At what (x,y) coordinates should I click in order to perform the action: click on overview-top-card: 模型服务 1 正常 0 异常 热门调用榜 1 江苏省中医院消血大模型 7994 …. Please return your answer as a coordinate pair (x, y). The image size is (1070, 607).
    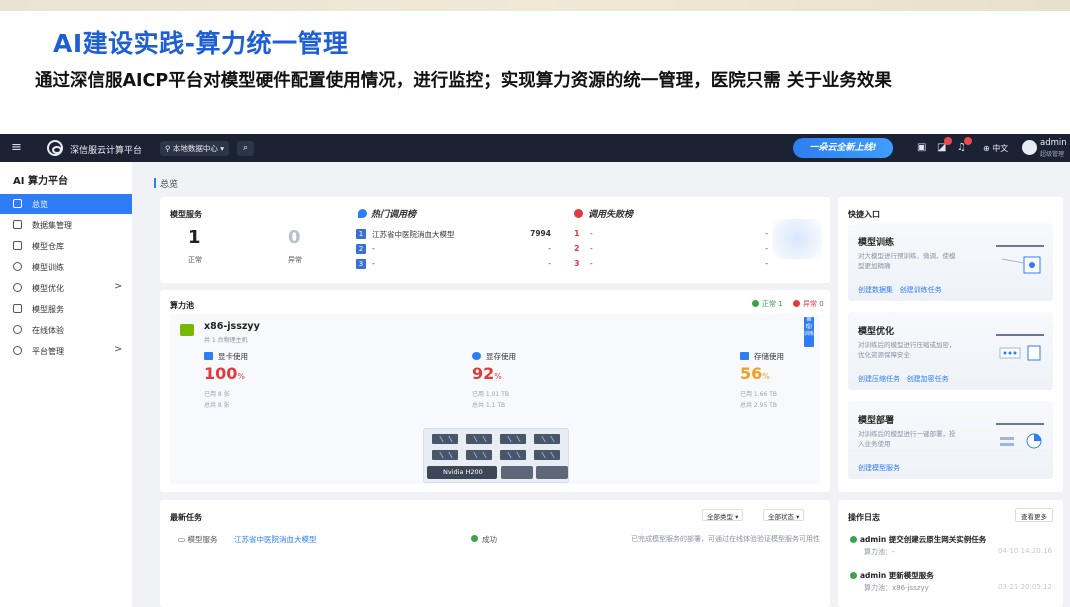
    Looking at the image, I should click on (495, 240).